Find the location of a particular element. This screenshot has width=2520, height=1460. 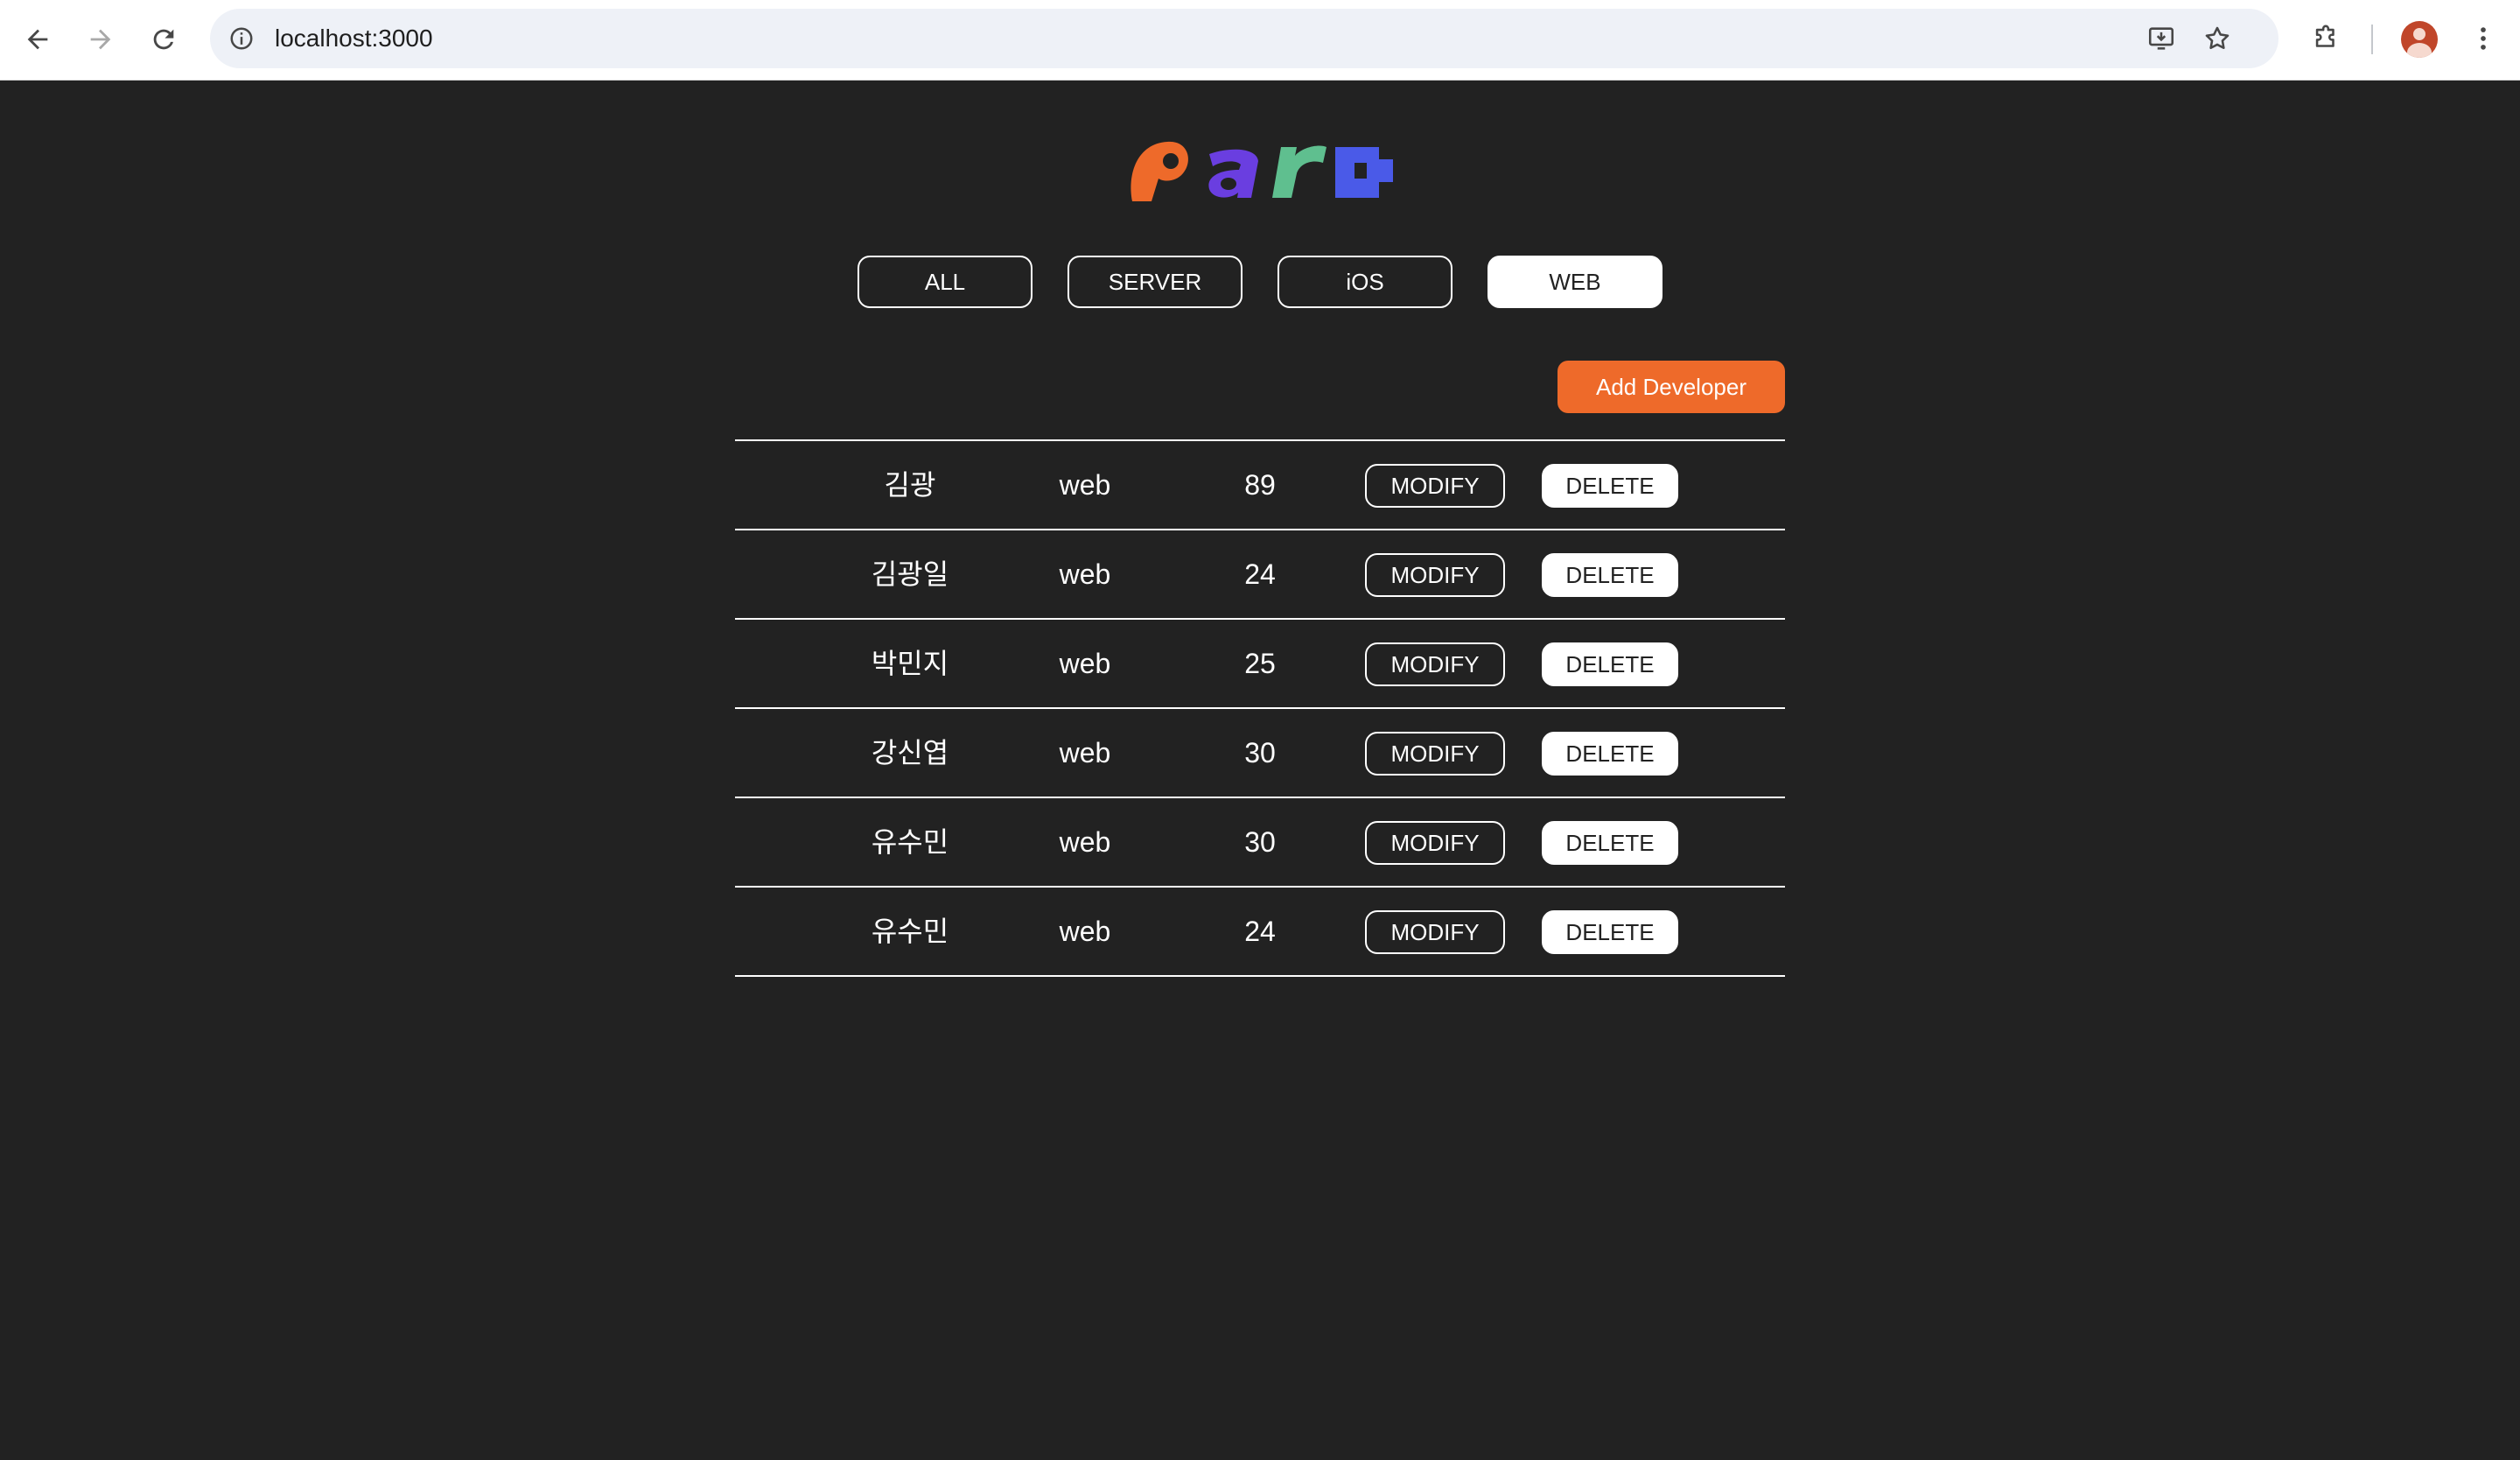

list-item: 유수민 web 24 MODIFY DELETE is located at coordinates (1260, 933).